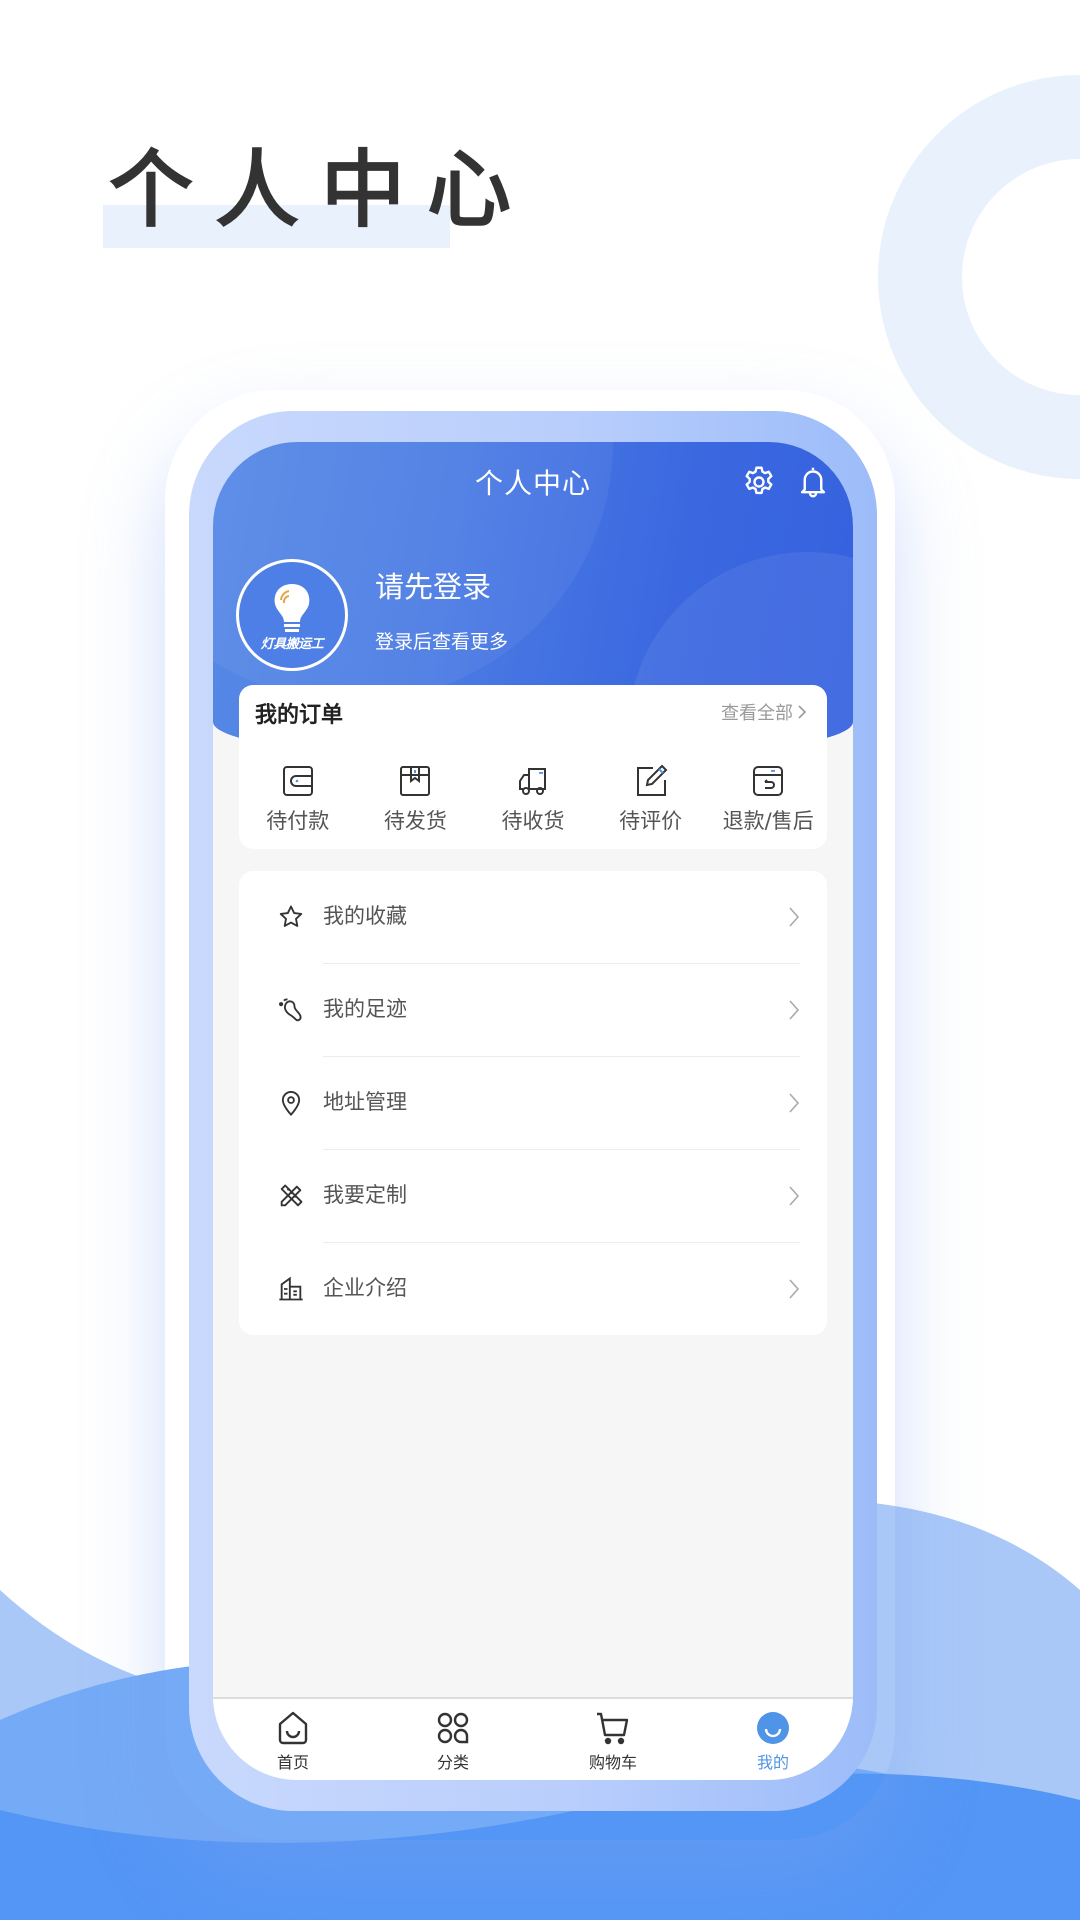  I want to click on tab-label: 首页, so click(292, 1762).